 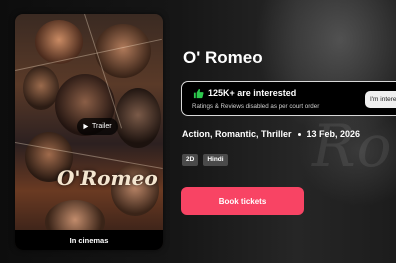 I want to click on trailer-label: Trailer, so click(x=102, y=126).